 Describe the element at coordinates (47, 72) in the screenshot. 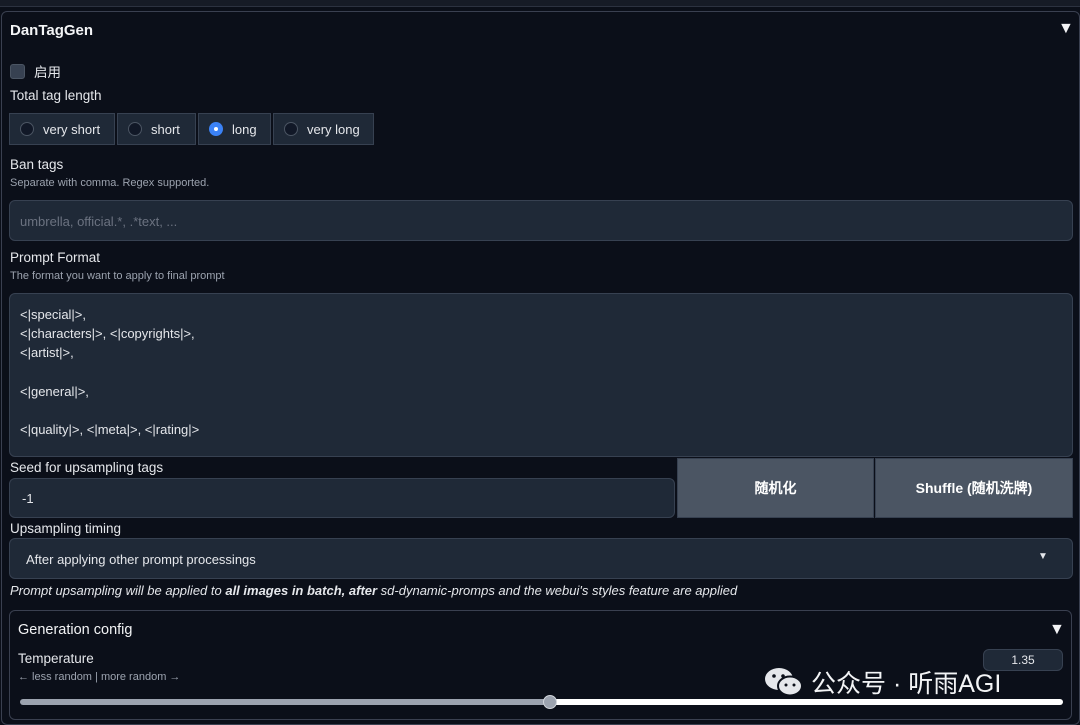

I see `enable-label: 启用` at that location.